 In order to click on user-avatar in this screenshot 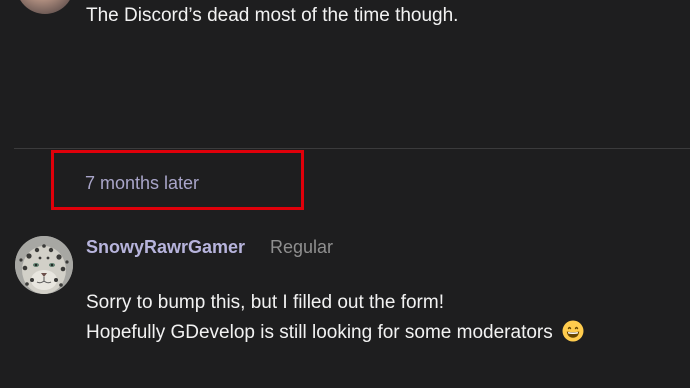, I will do `click(44, 265)`.